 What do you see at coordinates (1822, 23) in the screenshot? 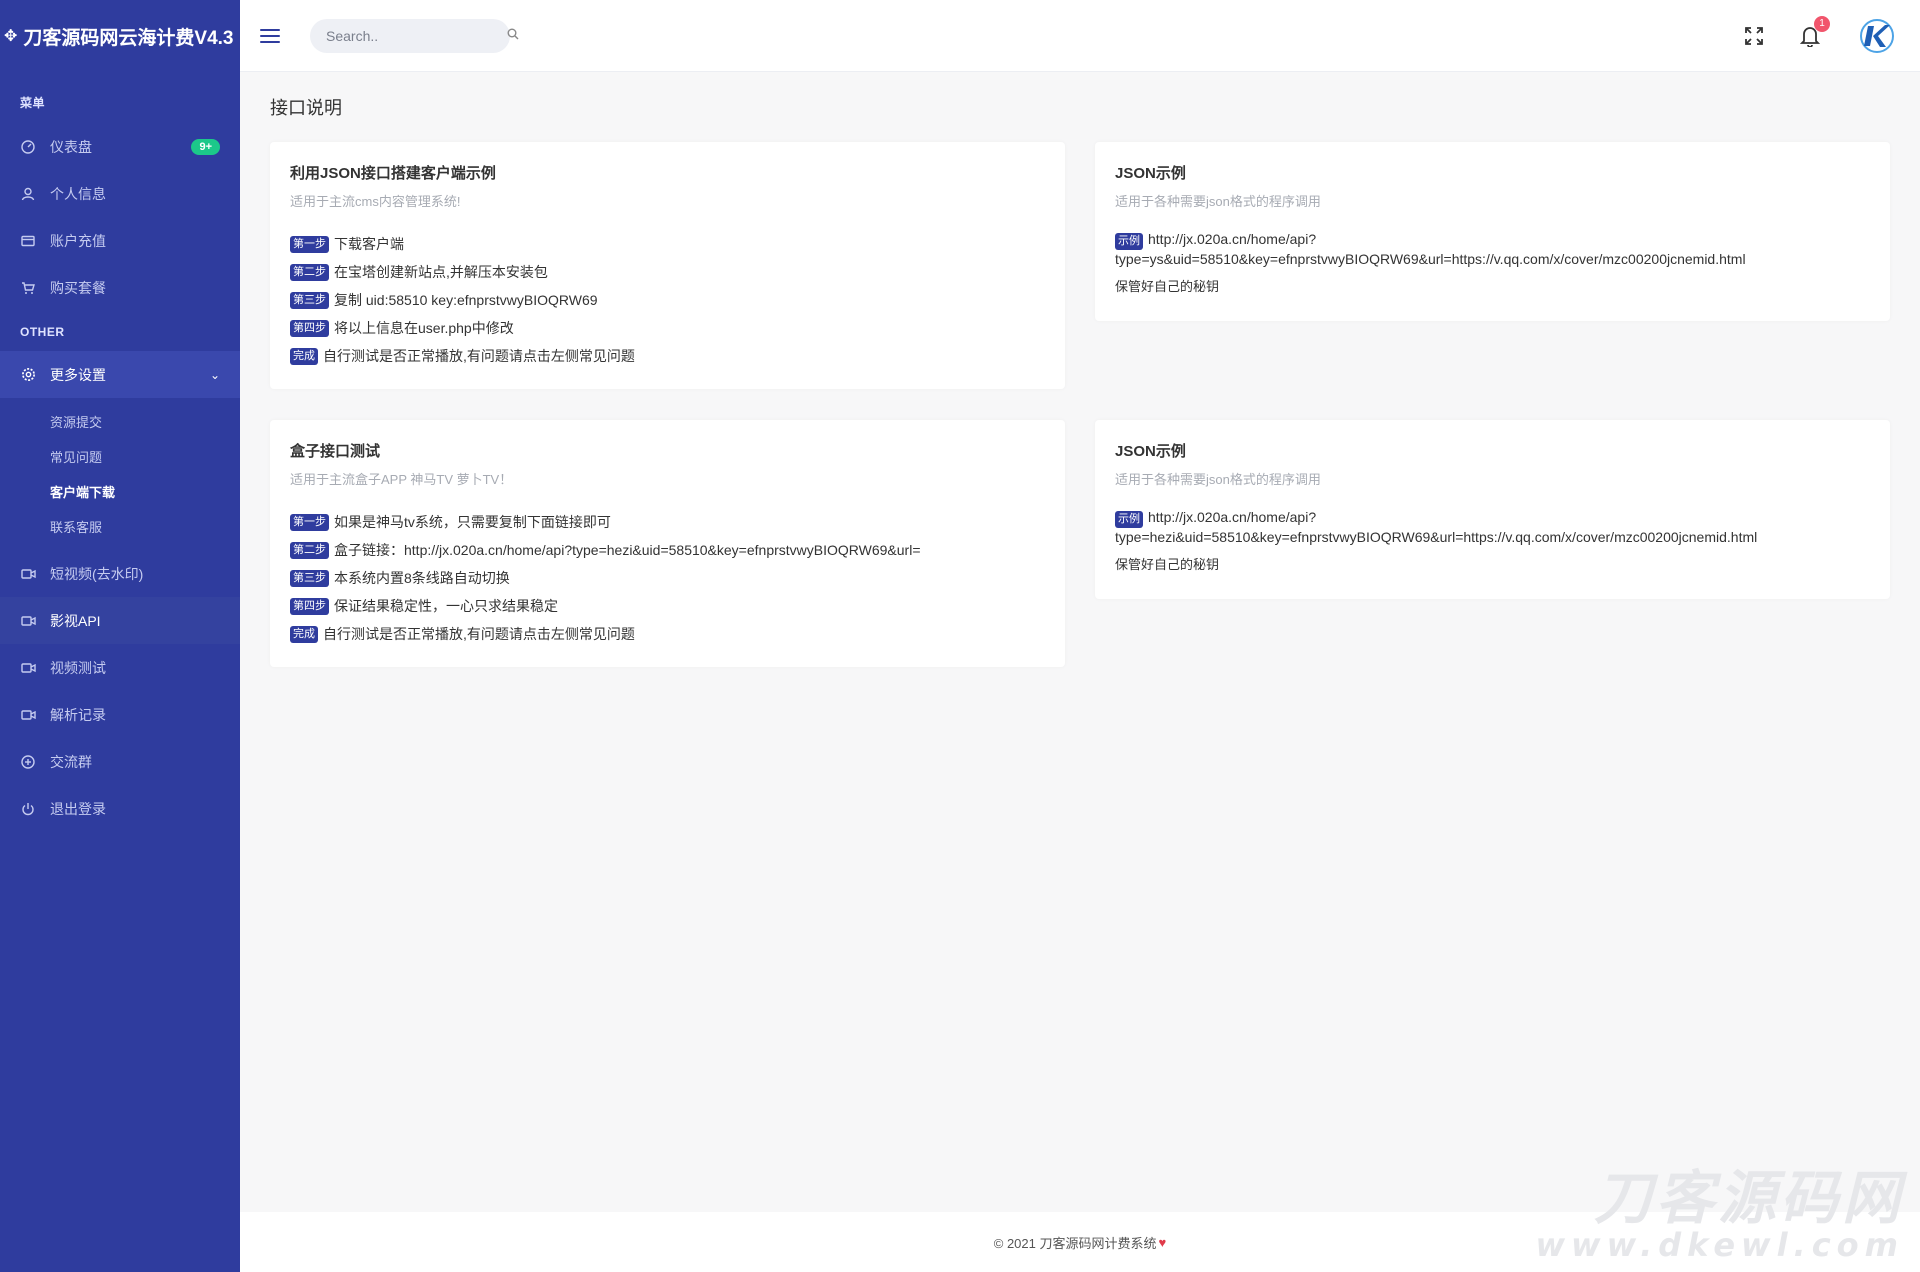
I see `notification-badge: 1` at bounding box center [1822, 23].